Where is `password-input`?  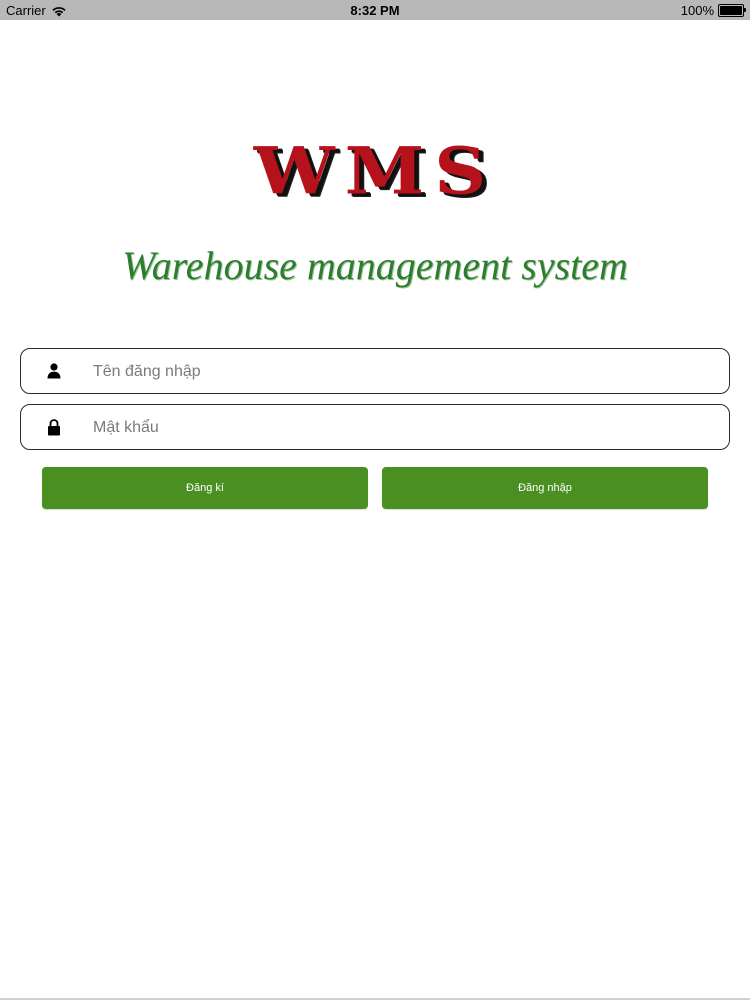 password-input is located at coordinates (403, 428).